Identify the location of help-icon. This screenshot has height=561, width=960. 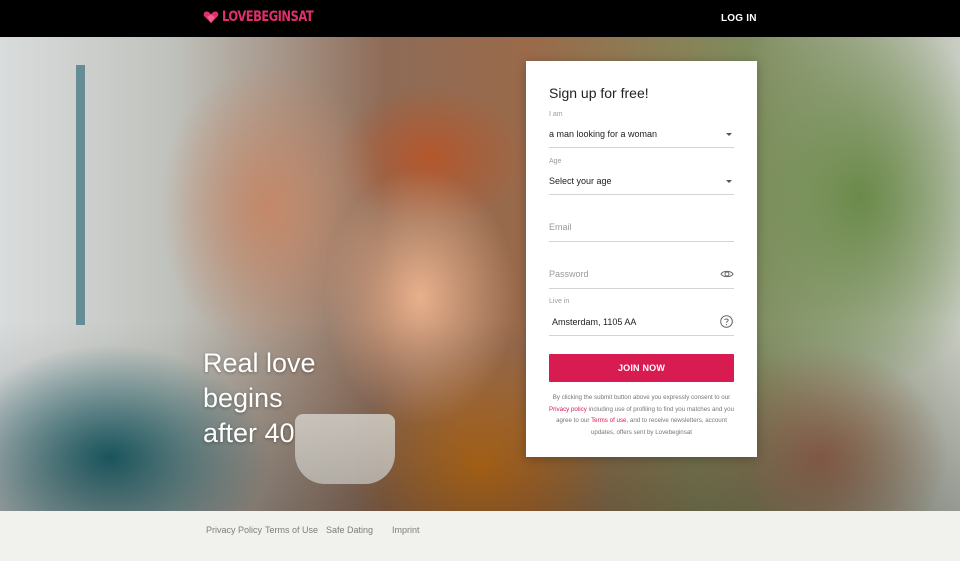
(726, 321).